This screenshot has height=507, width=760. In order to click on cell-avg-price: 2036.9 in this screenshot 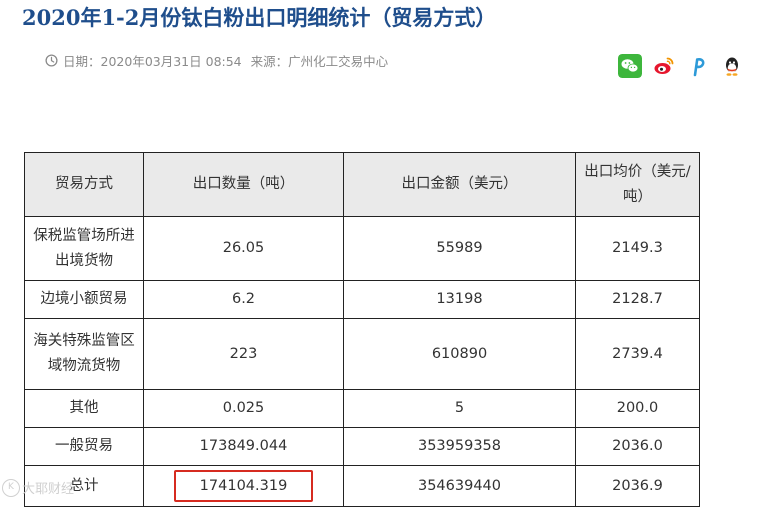, I will do `click(637, 486)`.